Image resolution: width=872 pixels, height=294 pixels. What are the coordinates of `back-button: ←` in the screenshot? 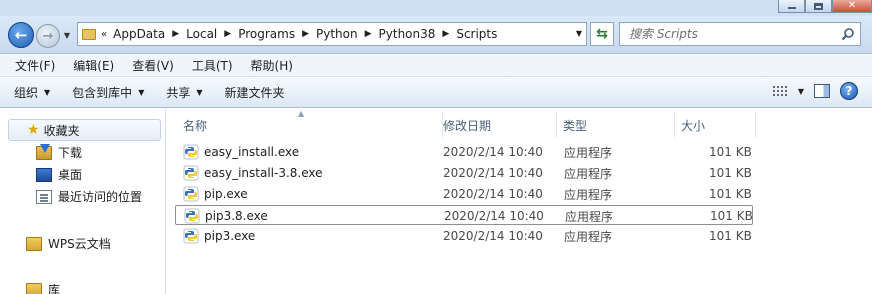 It's located at (21, 35).